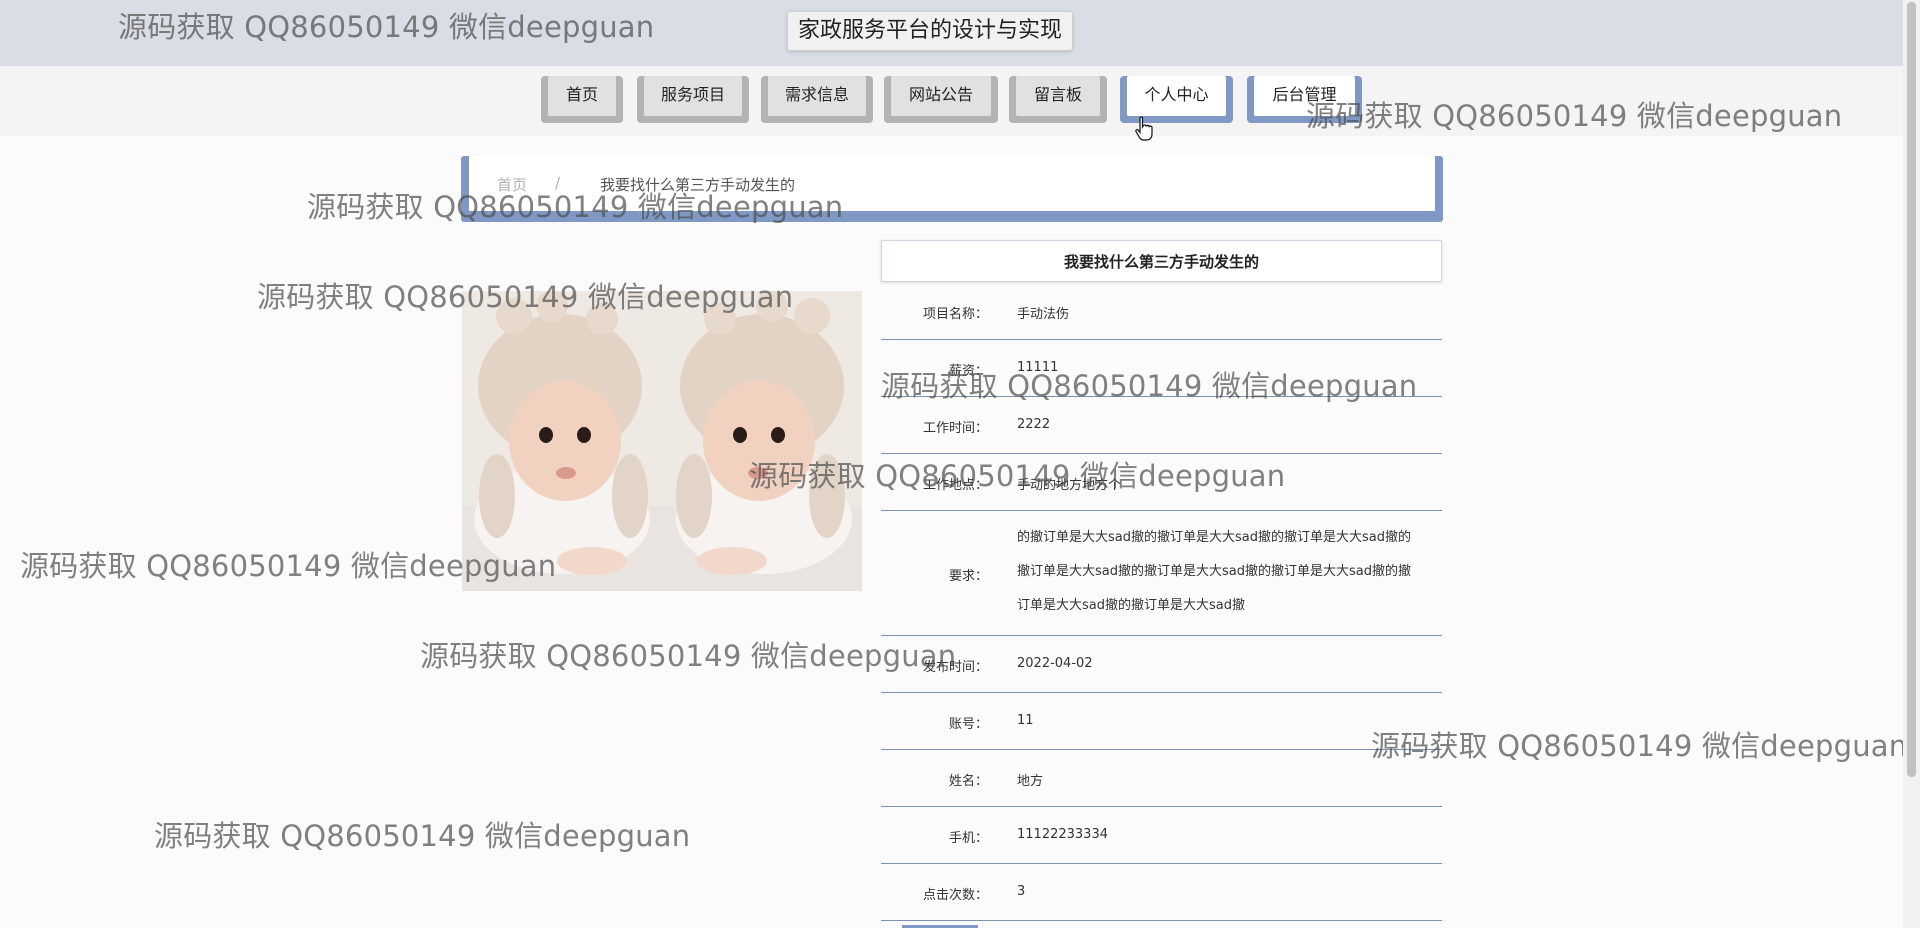 The height and width of the screenshot is (928, 1920). Describe the element at coordinates (1161, 311) in the screenshot. I see `detail-row-project-name: 项目名称： 手动法伤` at that location.